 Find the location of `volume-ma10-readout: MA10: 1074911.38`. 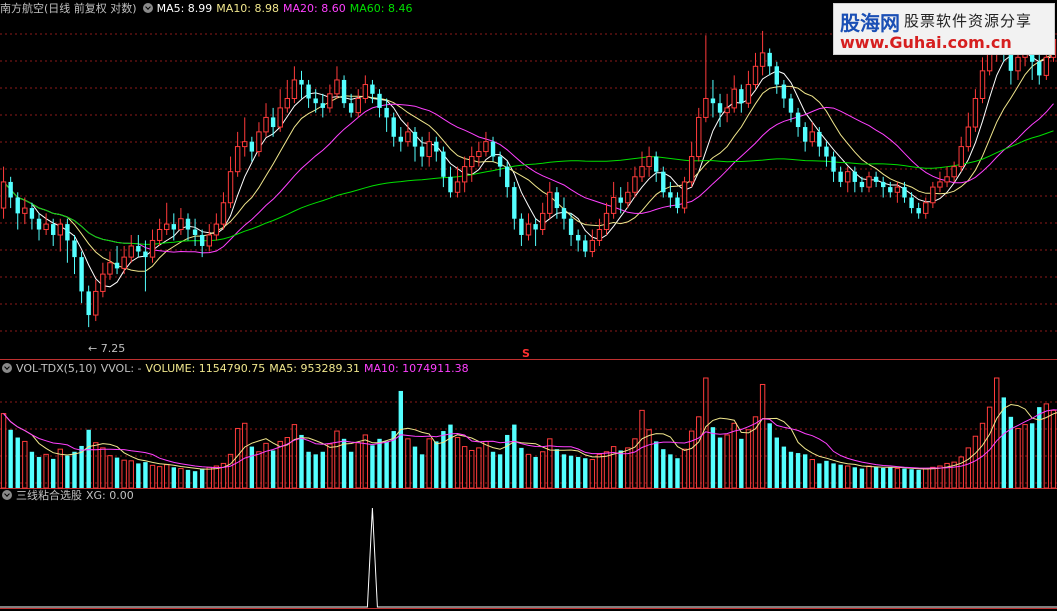

volume-ma10-readout: MA10: 1074911.38 is located at coordinates (416, 368).